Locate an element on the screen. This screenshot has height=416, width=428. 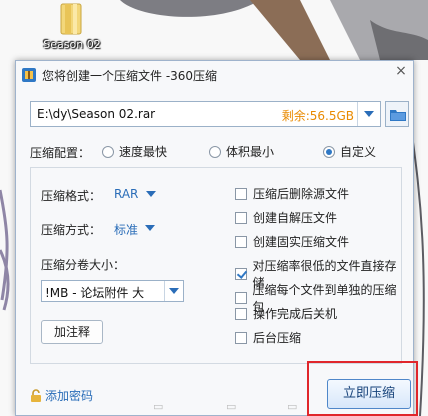
folder-icon is located at coordinates (72, 19).